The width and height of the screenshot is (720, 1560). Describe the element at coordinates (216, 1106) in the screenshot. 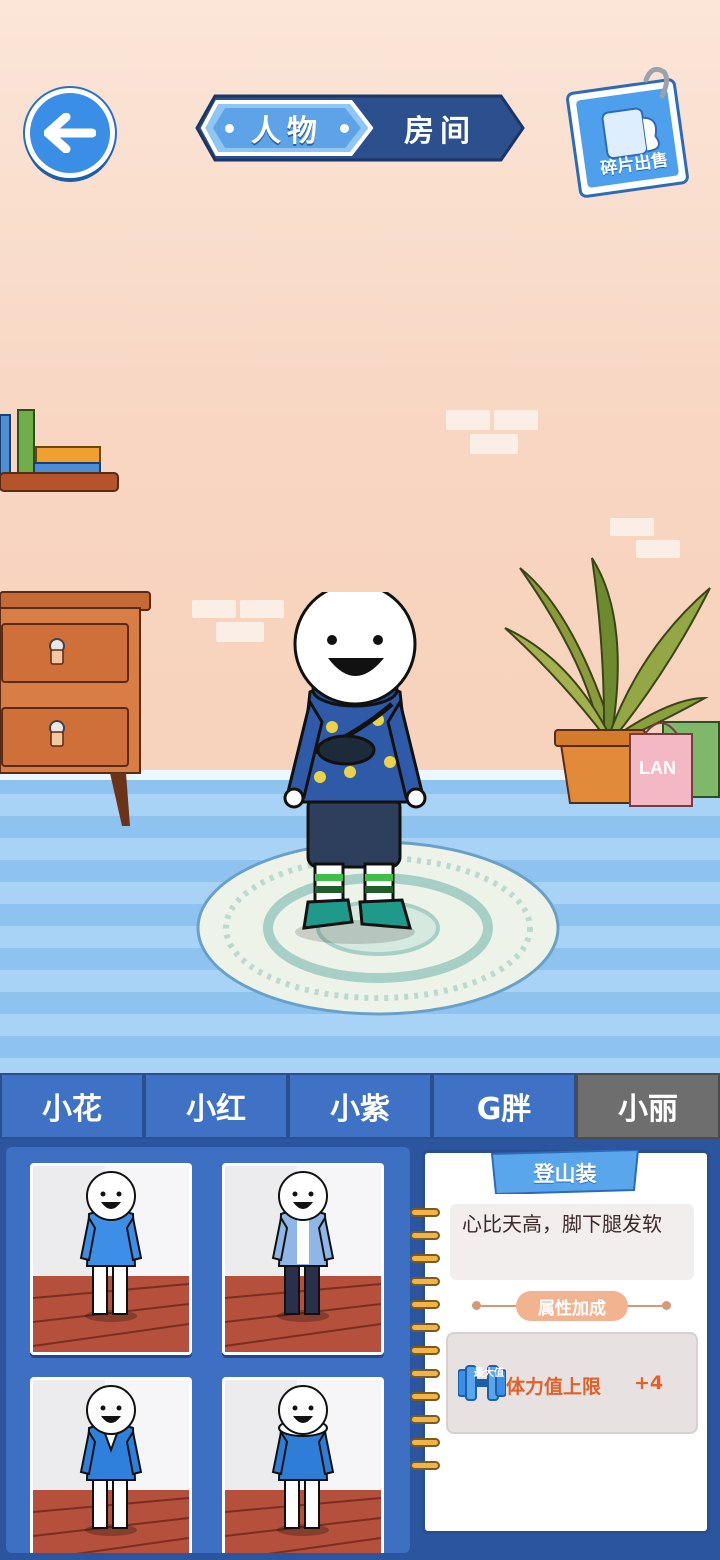

I see `character-tab-xiaohong: 小红` at that location.